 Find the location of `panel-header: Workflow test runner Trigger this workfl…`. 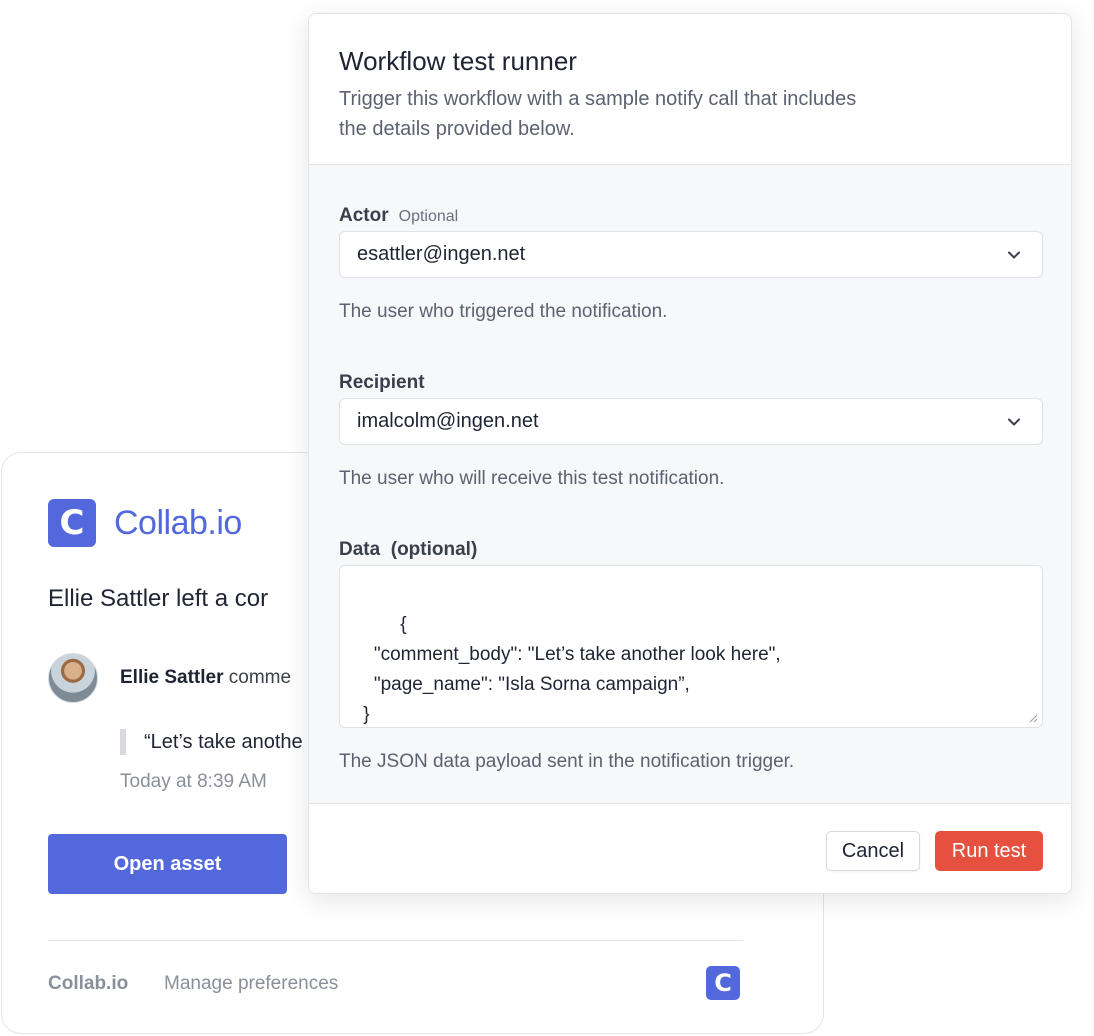

panel-header: Workflow test runner Trigger this workfl… is located at coordinates (690, 89).